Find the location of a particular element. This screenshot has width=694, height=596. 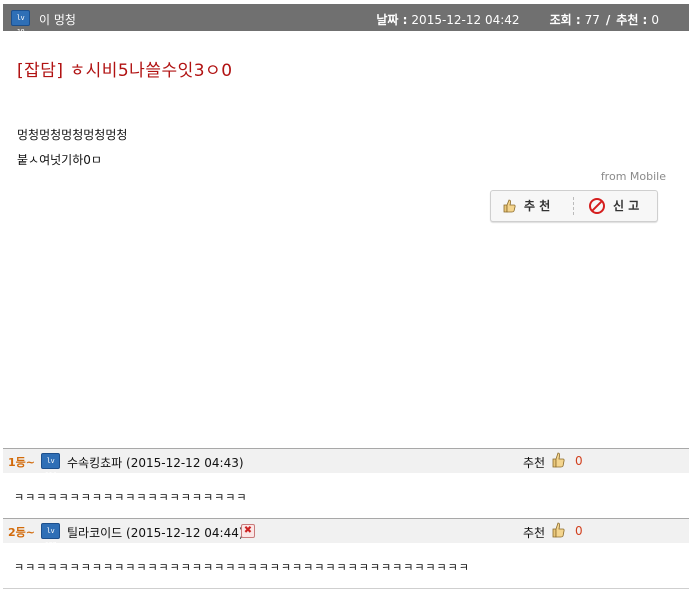

post-date: 2015-12-12 04:42 is located at coordinates (465, 20).